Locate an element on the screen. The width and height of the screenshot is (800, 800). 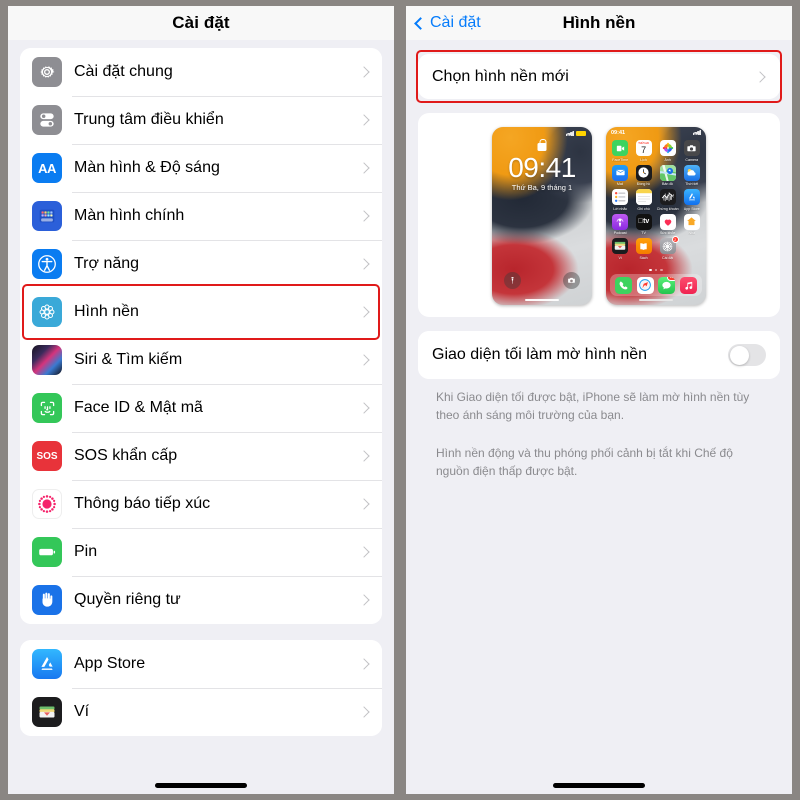
maps-icon is located at coordinates (667, 172).